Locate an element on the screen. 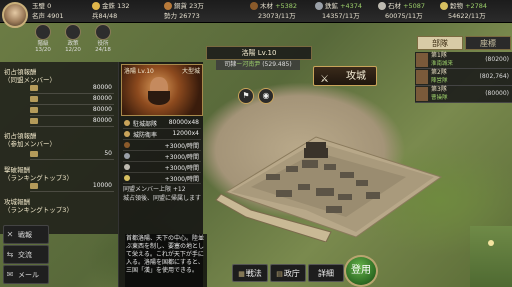  iron-resource: 鉄鉱 +4374 is located at coordinates (338, 6).